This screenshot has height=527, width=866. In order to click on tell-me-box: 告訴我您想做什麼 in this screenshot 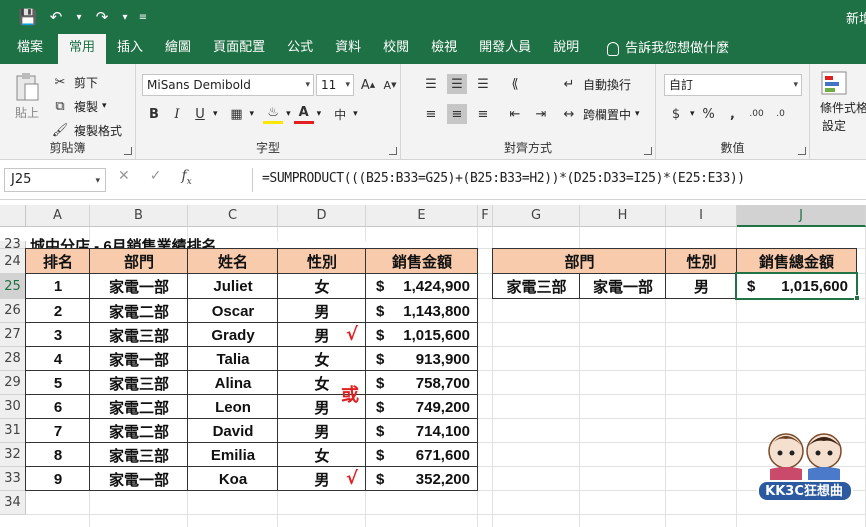, I will do `click(668, 49)`.